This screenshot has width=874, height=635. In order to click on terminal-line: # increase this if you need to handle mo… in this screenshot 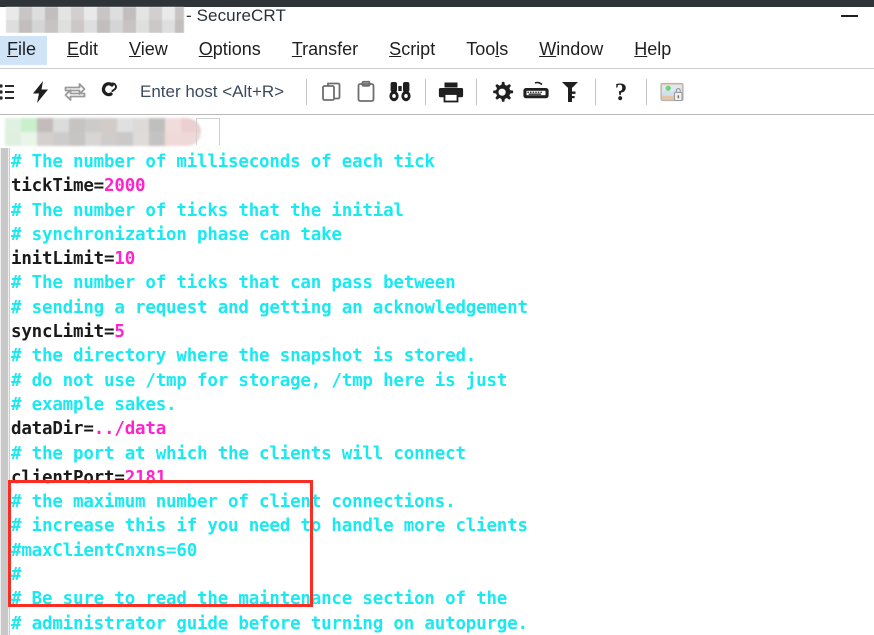, I will do `click(442, 526)`.